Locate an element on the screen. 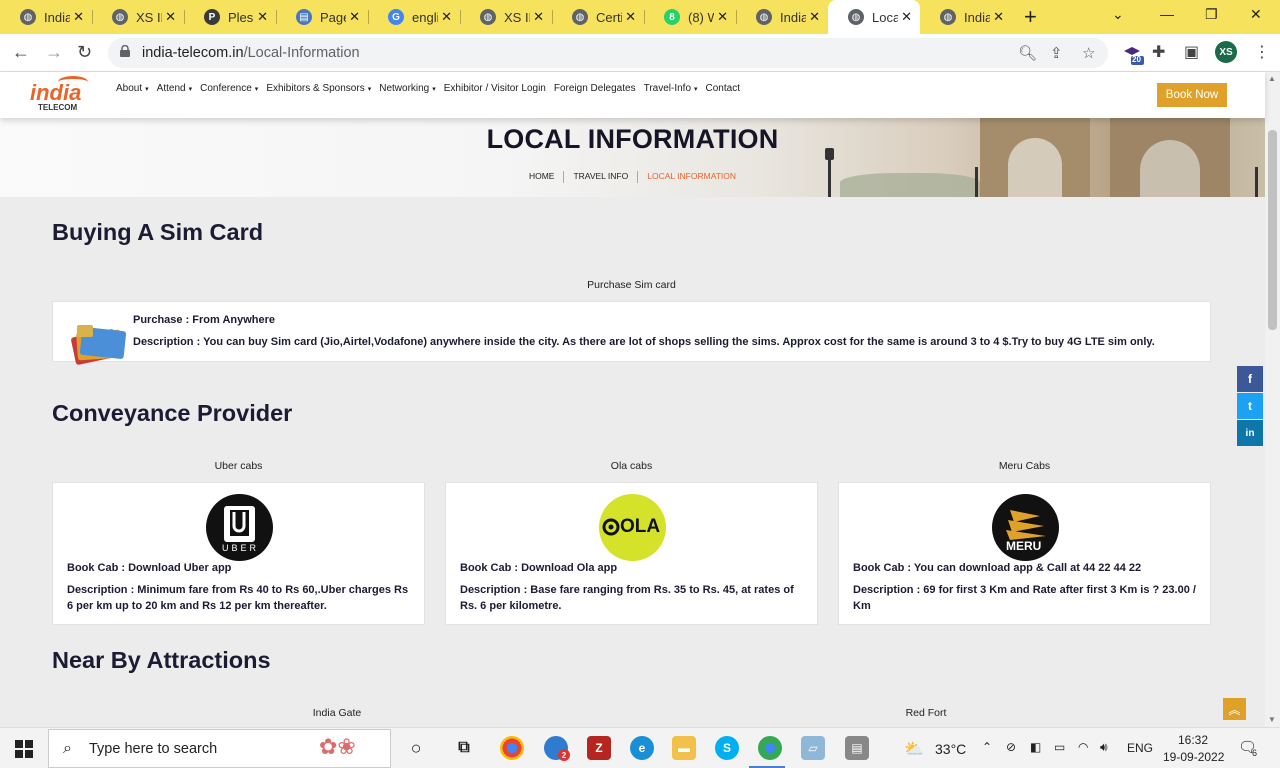 Image resolution: width=1280 pixels, height=768 pixels. ola-logo-icon: OLA is located at coordinates (632, 527).